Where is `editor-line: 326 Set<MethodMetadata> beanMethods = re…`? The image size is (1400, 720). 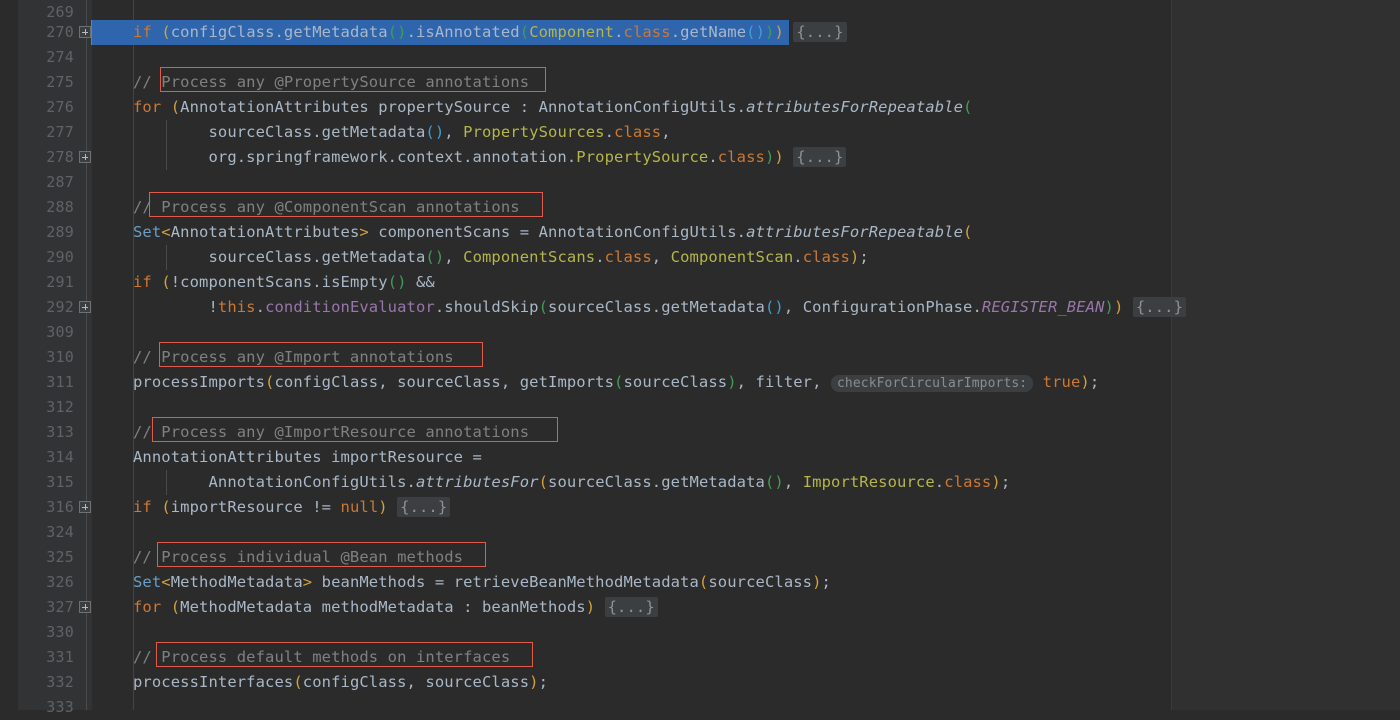
editor-line: 326 Set<MethodMetadata> beanMethods = re… is located at coordinates (700, 582).